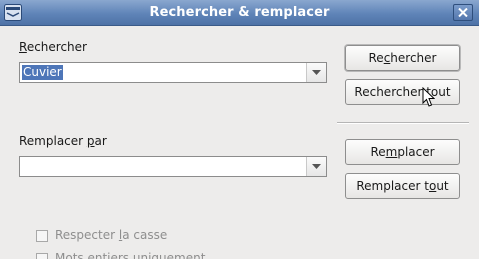  I want to click on search-input: Cuvier, so click(42, 72).